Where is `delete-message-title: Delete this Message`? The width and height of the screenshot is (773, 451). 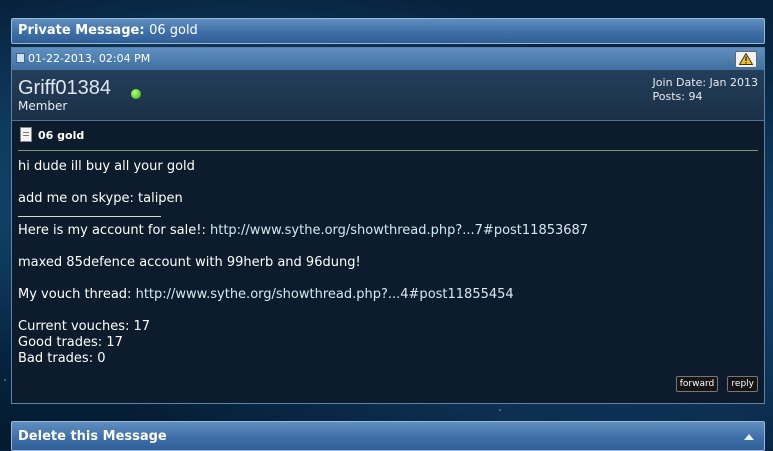 delete-message-title: Delete this Message is located at coordinates (92, 436).